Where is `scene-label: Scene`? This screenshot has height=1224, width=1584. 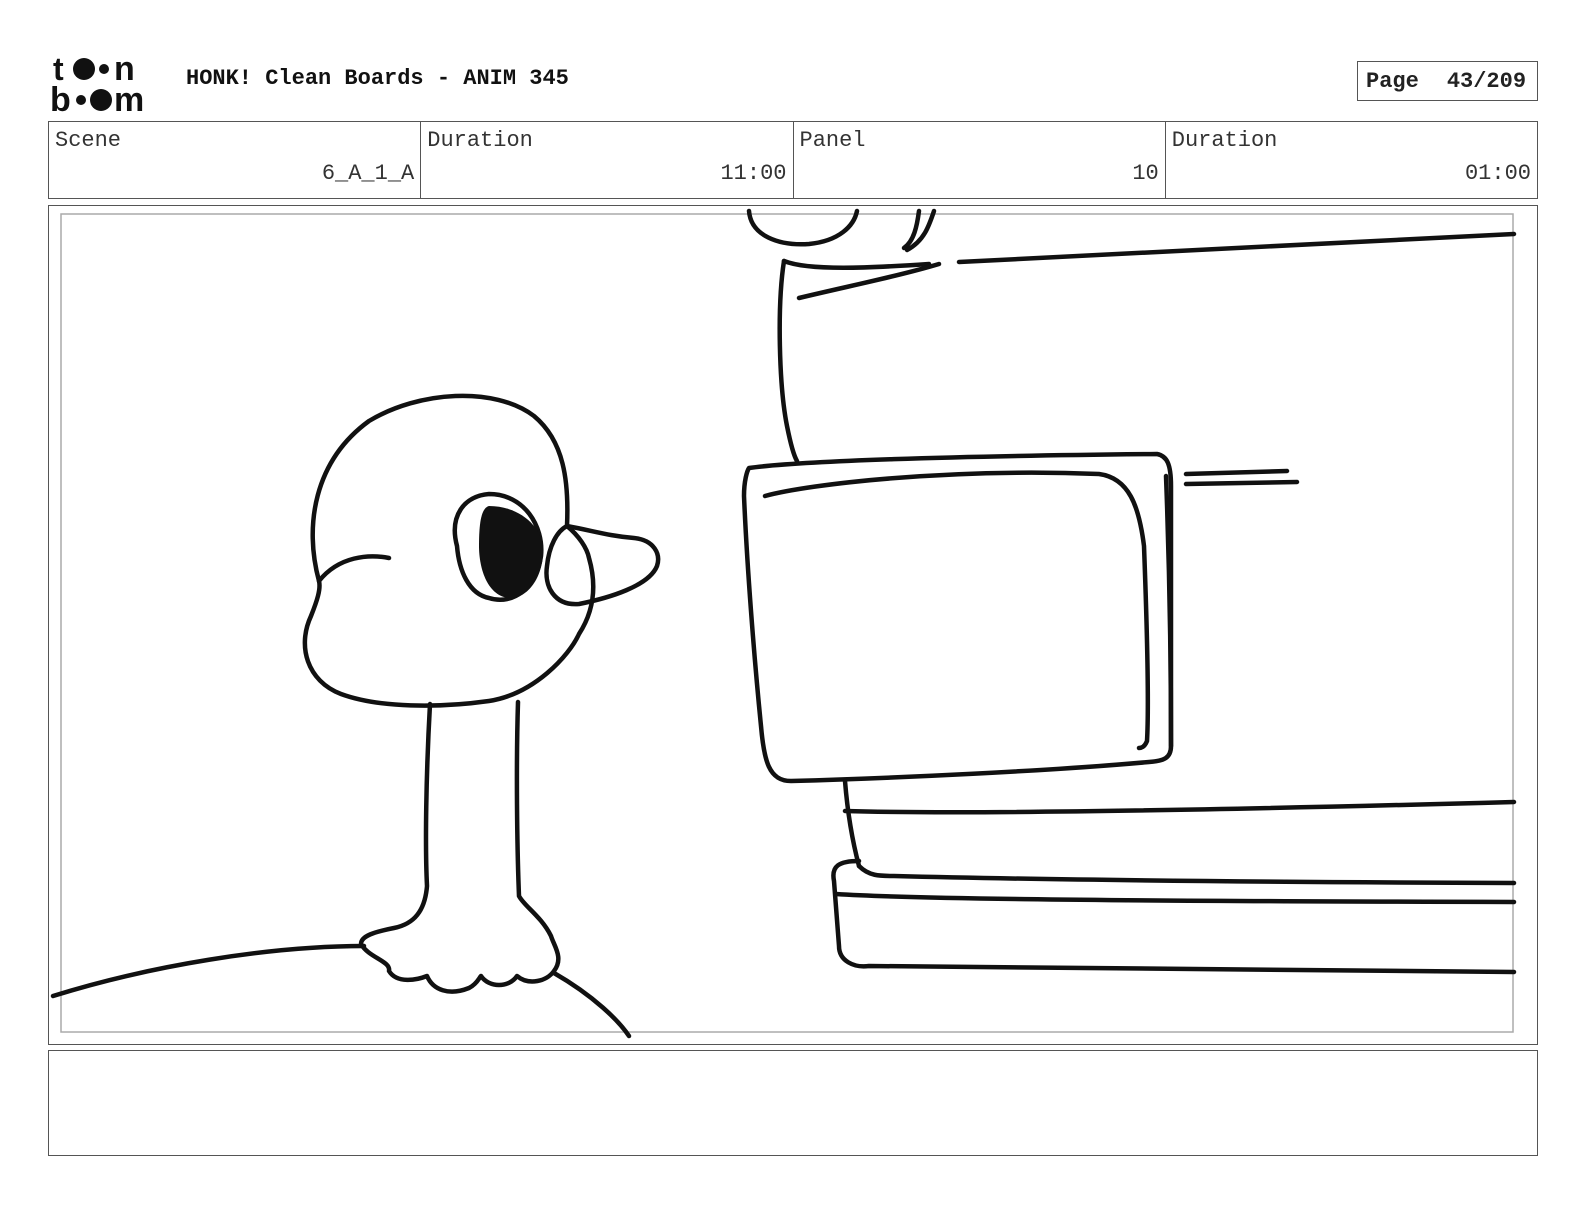
scene-label: Scene is located at coordinates (88, 140).